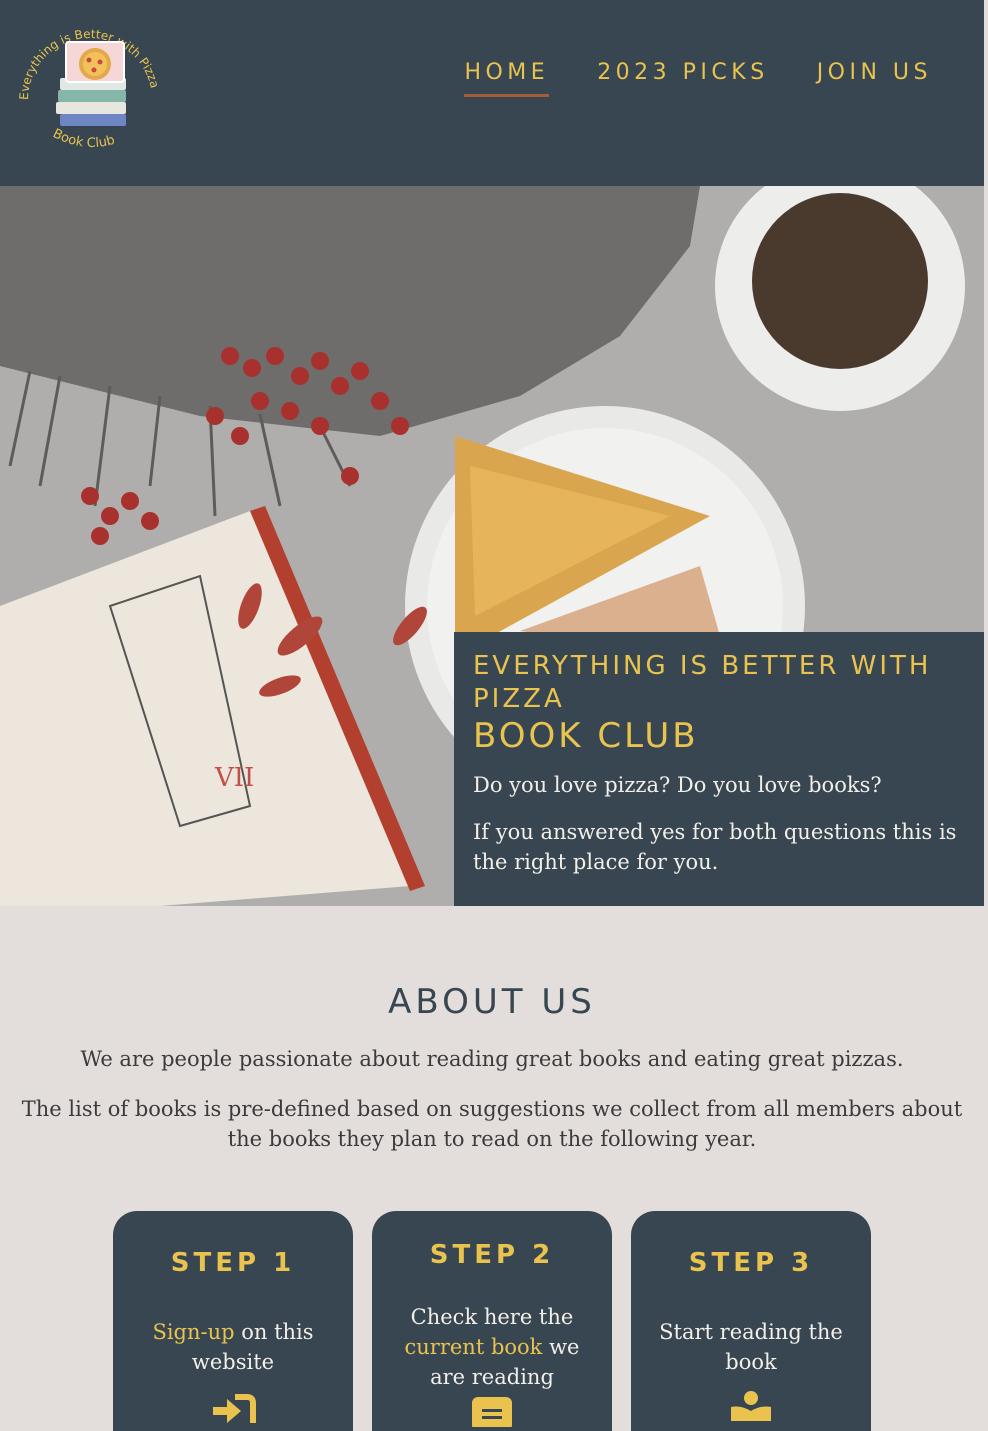 Image resolution: width=988 pixels, height=1431 pixels. Describe the element at coordinates (193, 1332) in the screenshot. I see `sign-up-link: Sign-up` at that location.